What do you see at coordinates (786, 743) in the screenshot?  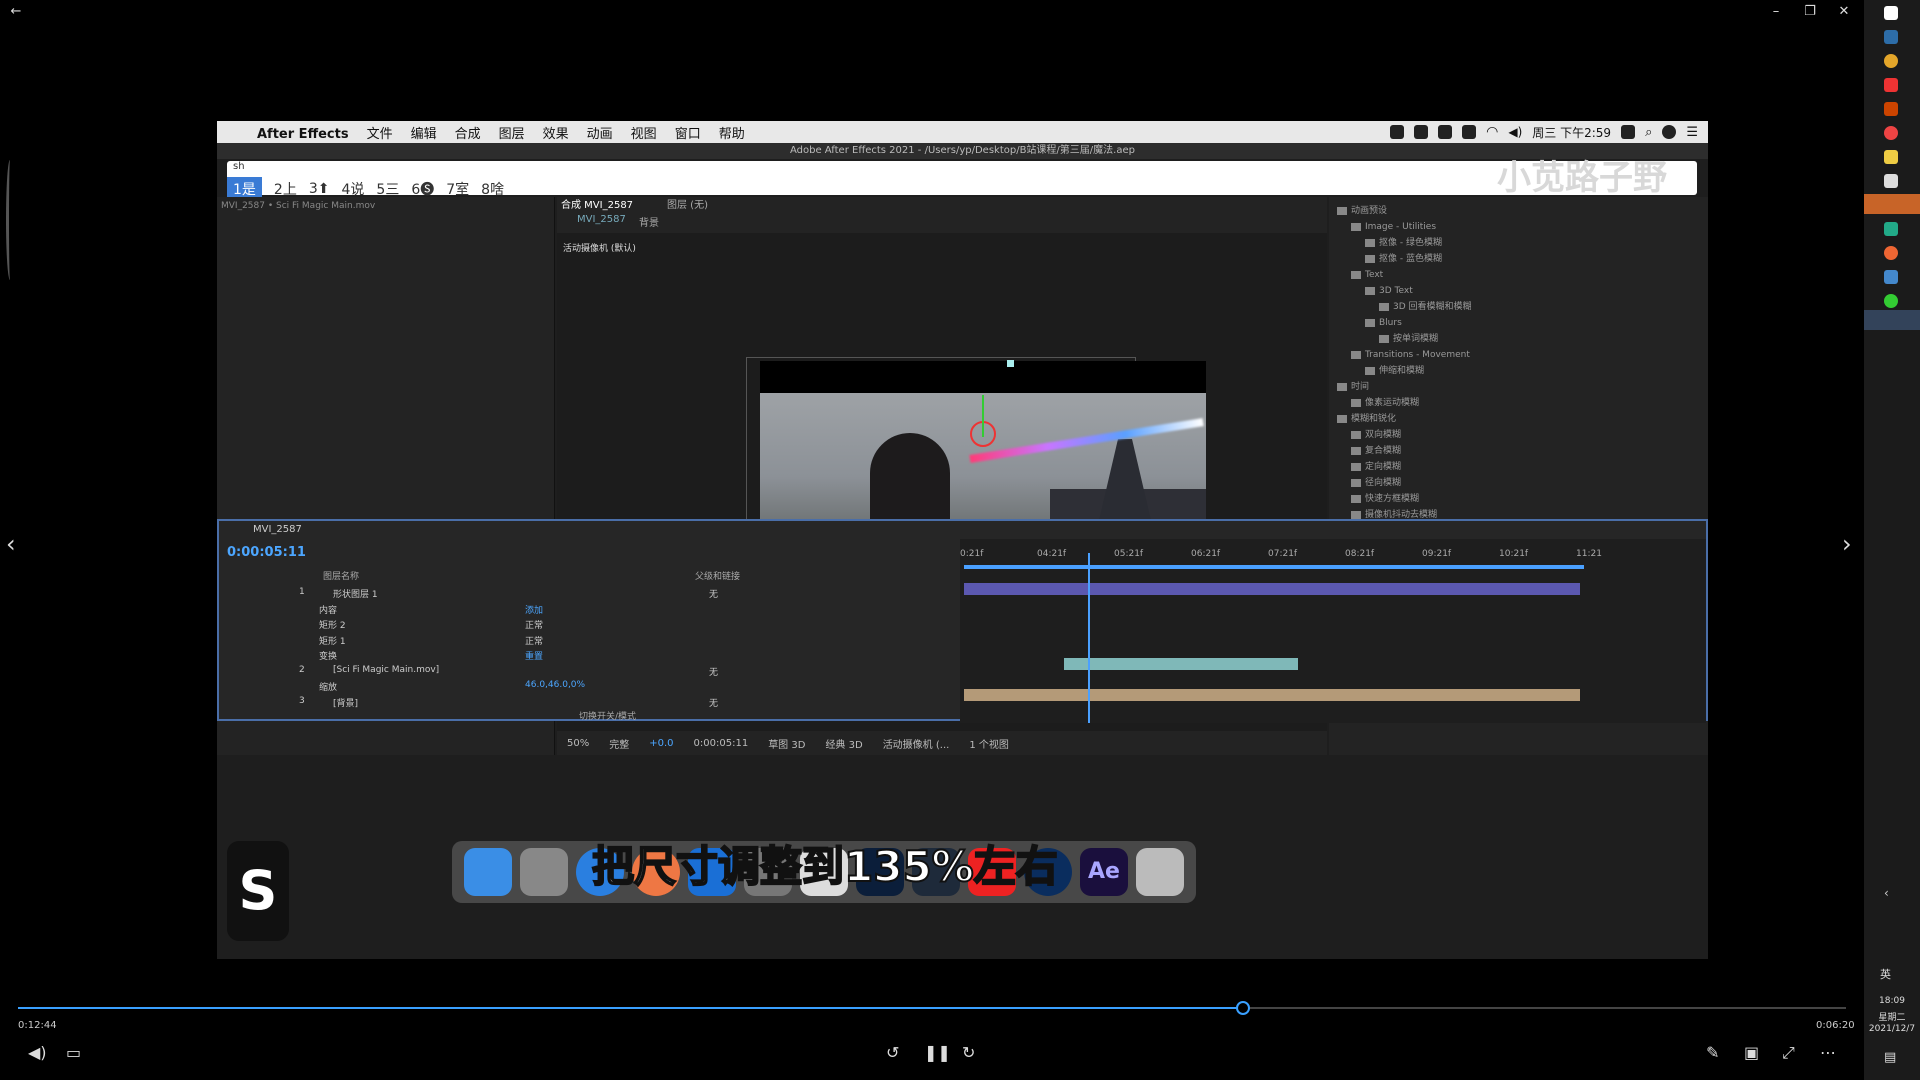 I see `draft-3d: 草图 3D` at bounding box center [786, 743].